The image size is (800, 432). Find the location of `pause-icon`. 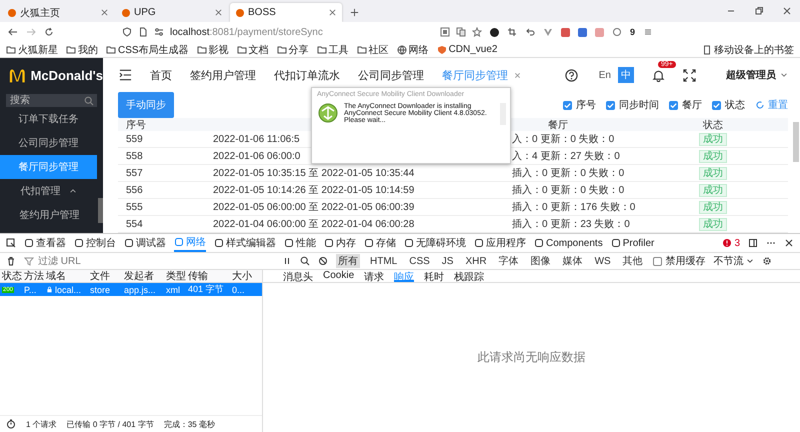

pause-icon is located at coordinates (287, 261).